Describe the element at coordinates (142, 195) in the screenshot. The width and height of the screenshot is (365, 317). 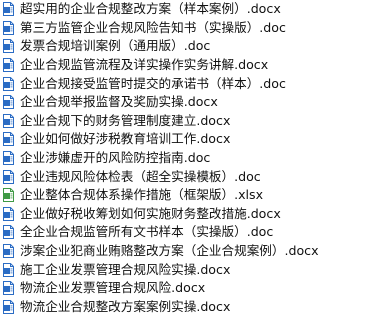
I see `file-name: 企业整体合规体系操作措施（框架版）.xlsx` at that location.